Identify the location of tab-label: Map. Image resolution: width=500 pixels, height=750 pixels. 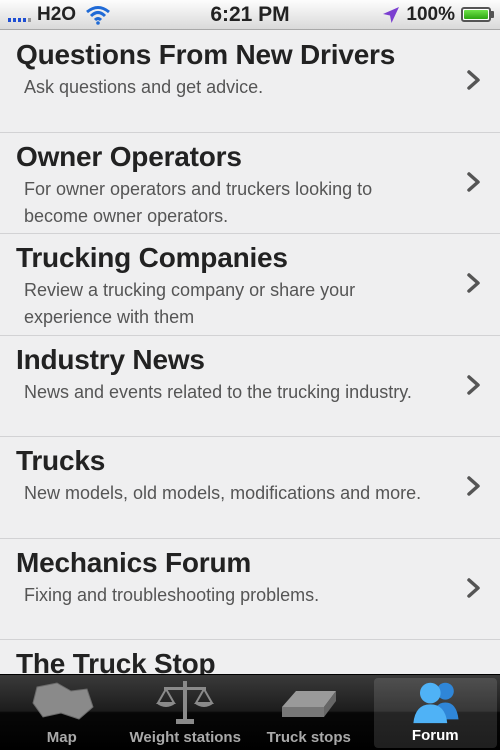
(61, 737).